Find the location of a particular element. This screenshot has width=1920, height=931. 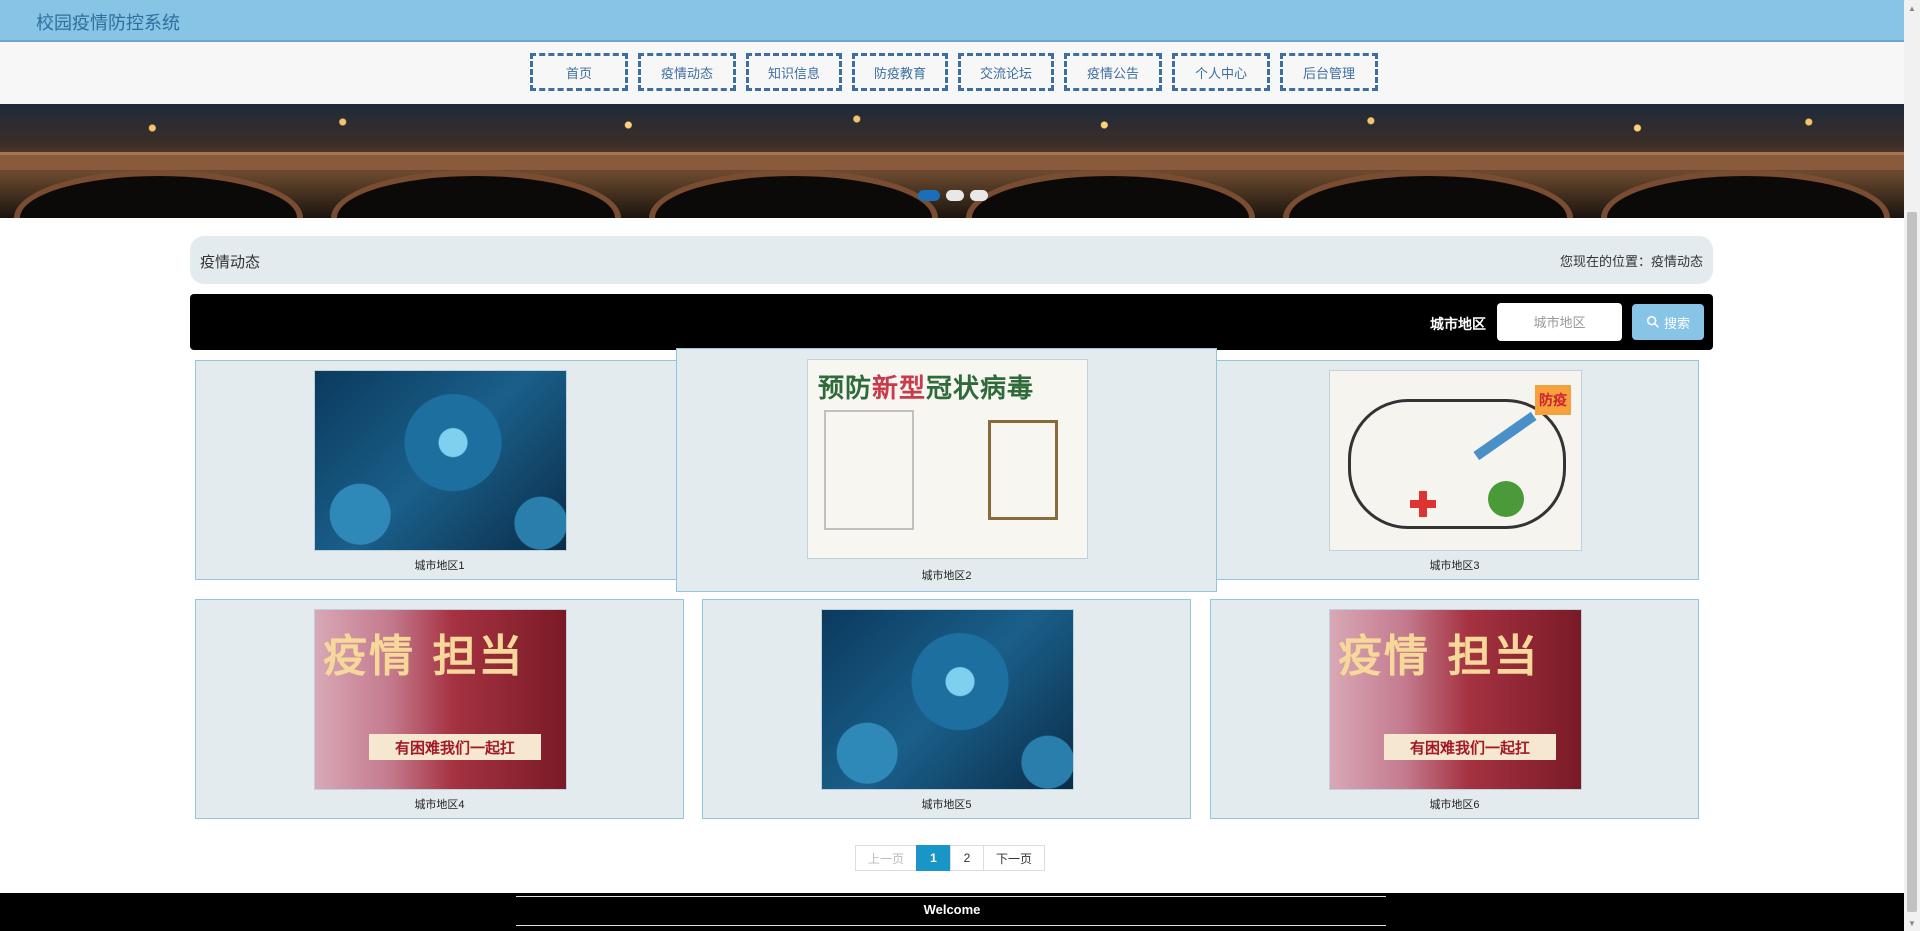

pagination: 上一页 1 2 下一页 is located at coordinates (950, 858).